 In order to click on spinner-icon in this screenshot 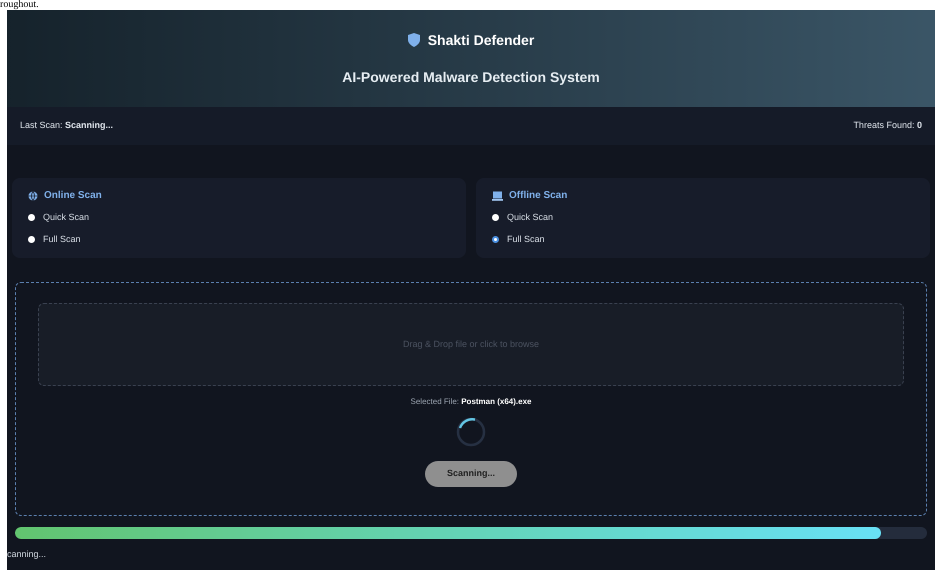, I will do `click(471, 432)`.